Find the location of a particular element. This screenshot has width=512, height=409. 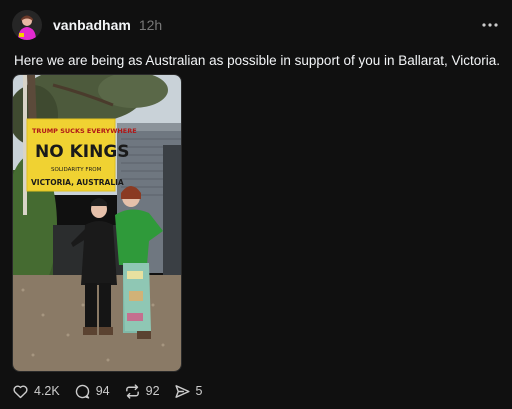

avatar-image is located at coordinates (27, 25).